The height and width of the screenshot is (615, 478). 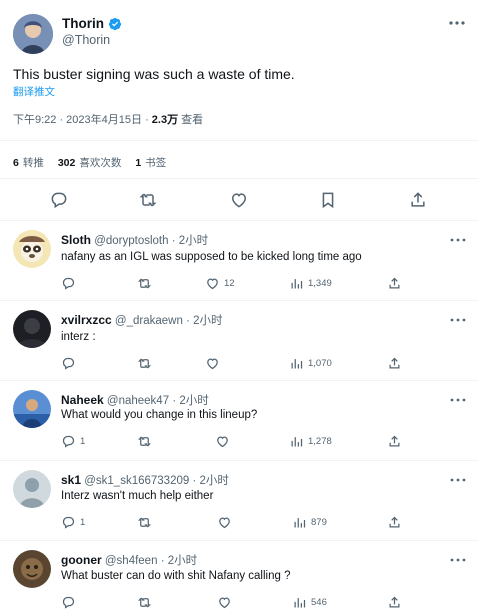 I want to click on author-name-text: Thorin, so click(x=83, y=23).